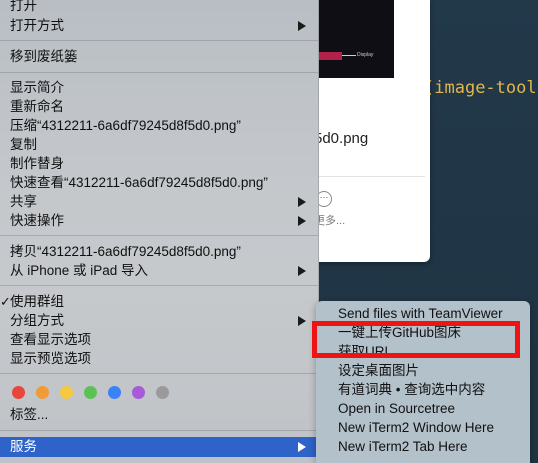  What do you see at coordinates (159, 106) in the screenshot?
I see `menu-item-rename: 重新命名` at bounding box center [159, 106].